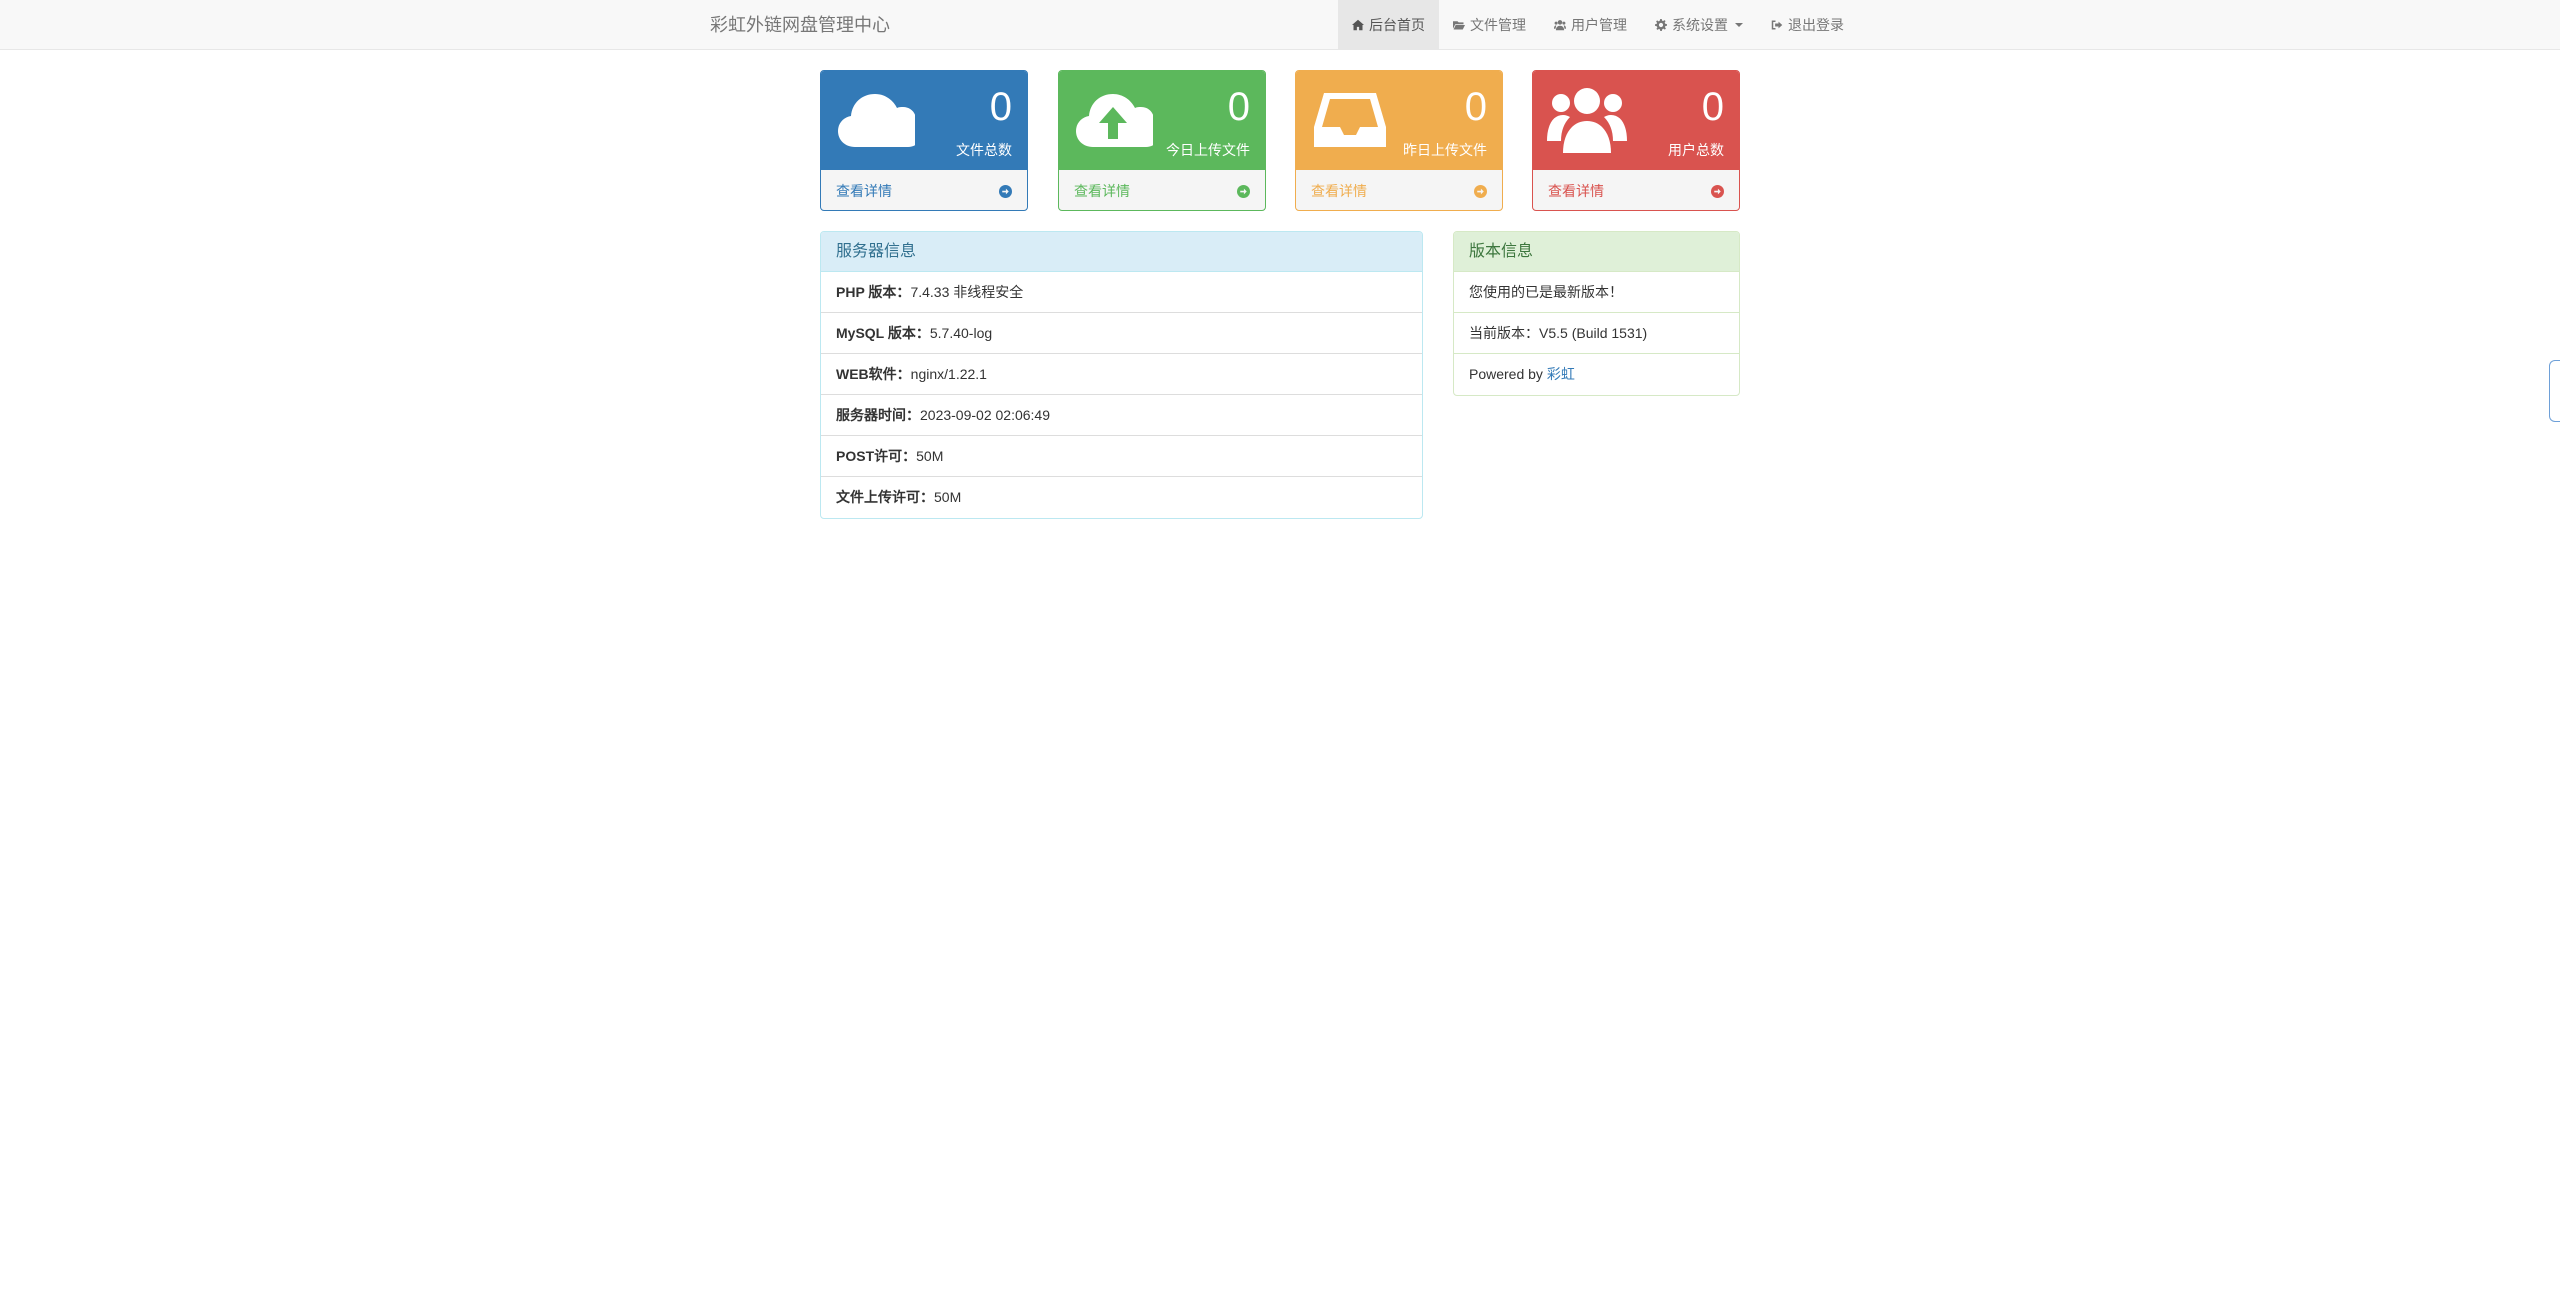  I want to click on cloud-icon, so click(876, 120).